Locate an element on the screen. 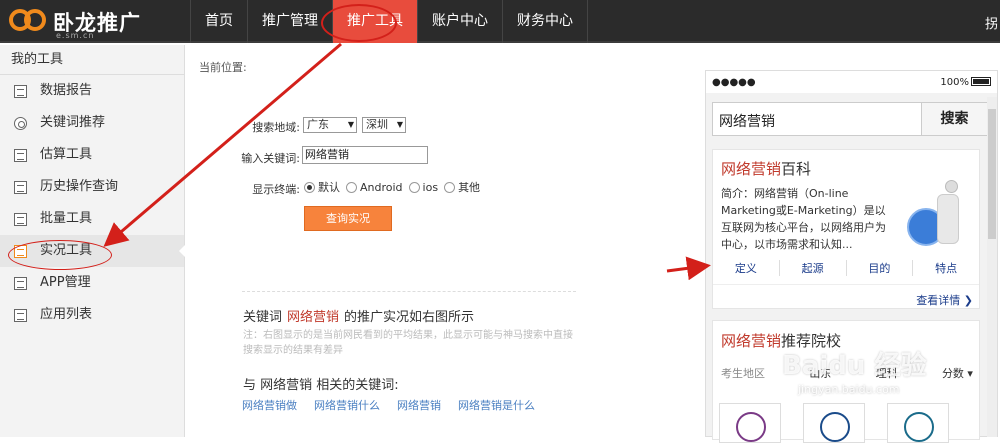 The height and width of the screenshot is (443, 1000). phone-search-button: 搜索 is located at coordinates (954, 119).